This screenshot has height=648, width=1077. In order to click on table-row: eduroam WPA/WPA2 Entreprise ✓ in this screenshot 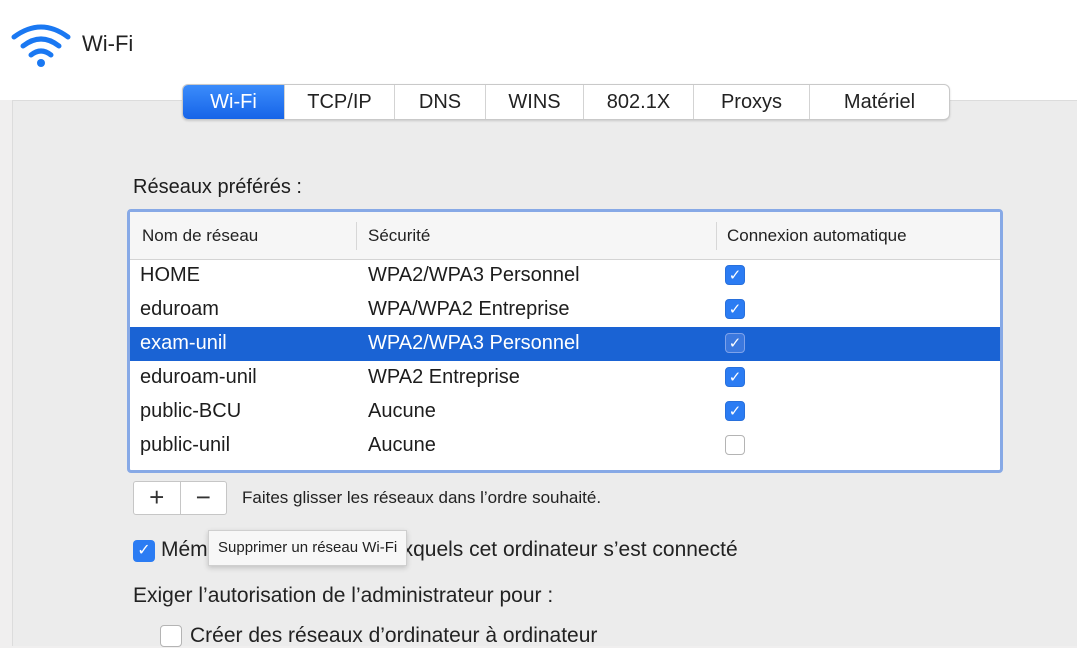, I will do `click(565, 310)`.